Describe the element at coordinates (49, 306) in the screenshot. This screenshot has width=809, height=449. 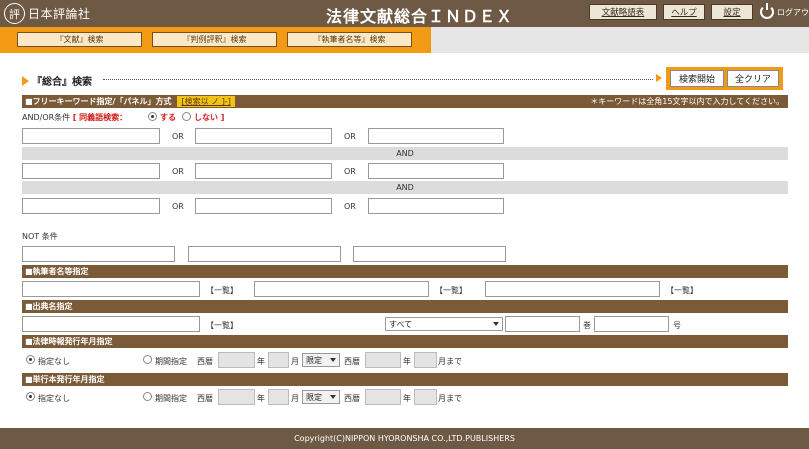
I see `publication-bar-label: ■出典名指定` at that location.